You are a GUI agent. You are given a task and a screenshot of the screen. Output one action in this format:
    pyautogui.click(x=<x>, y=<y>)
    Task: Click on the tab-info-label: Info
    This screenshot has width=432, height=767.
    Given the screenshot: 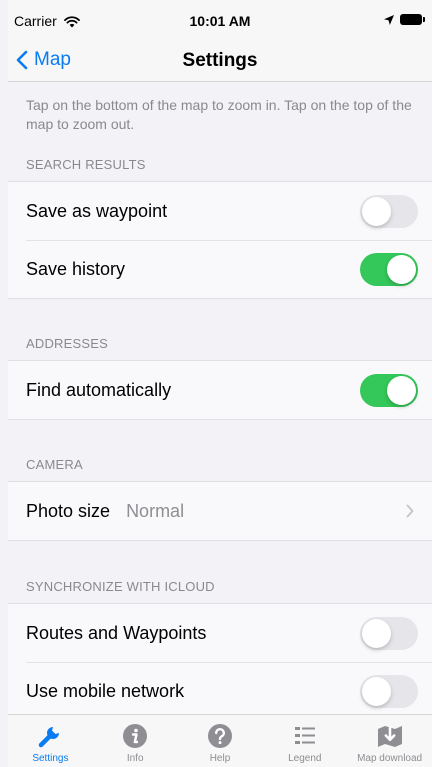 What is the action you would take?
    pyautogui.click(x=135, y=758)
    